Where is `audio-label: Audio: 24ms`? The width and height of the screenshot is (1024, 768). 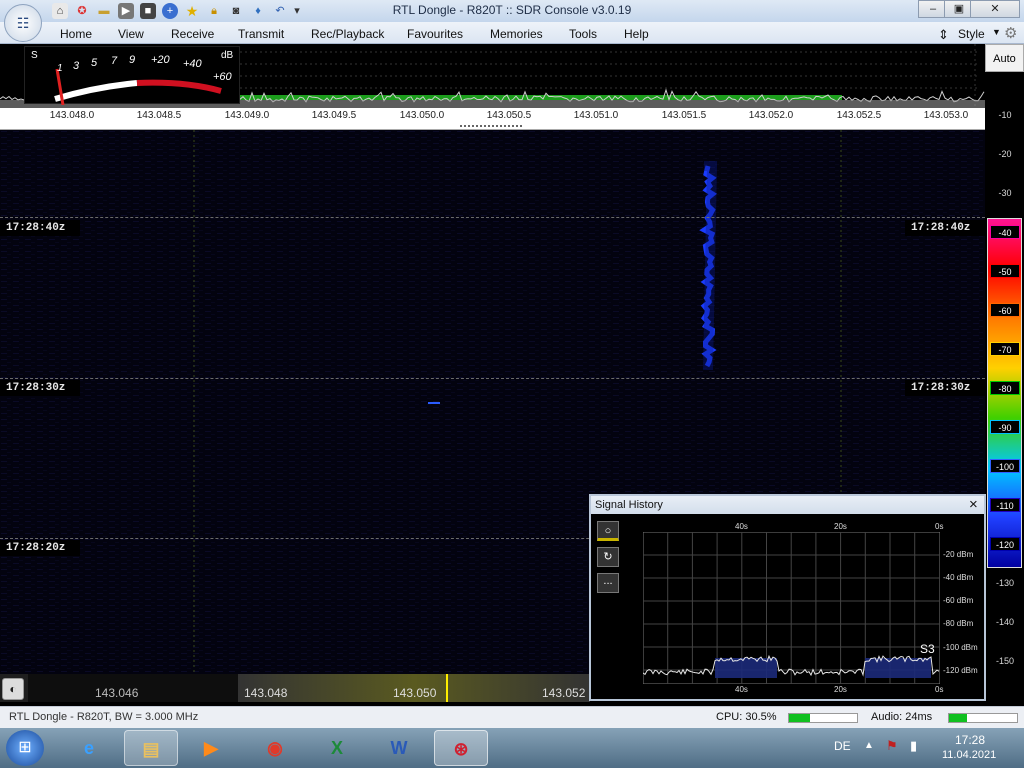 audio-label: Audio: 24ms is located at coordinates (902, 717).